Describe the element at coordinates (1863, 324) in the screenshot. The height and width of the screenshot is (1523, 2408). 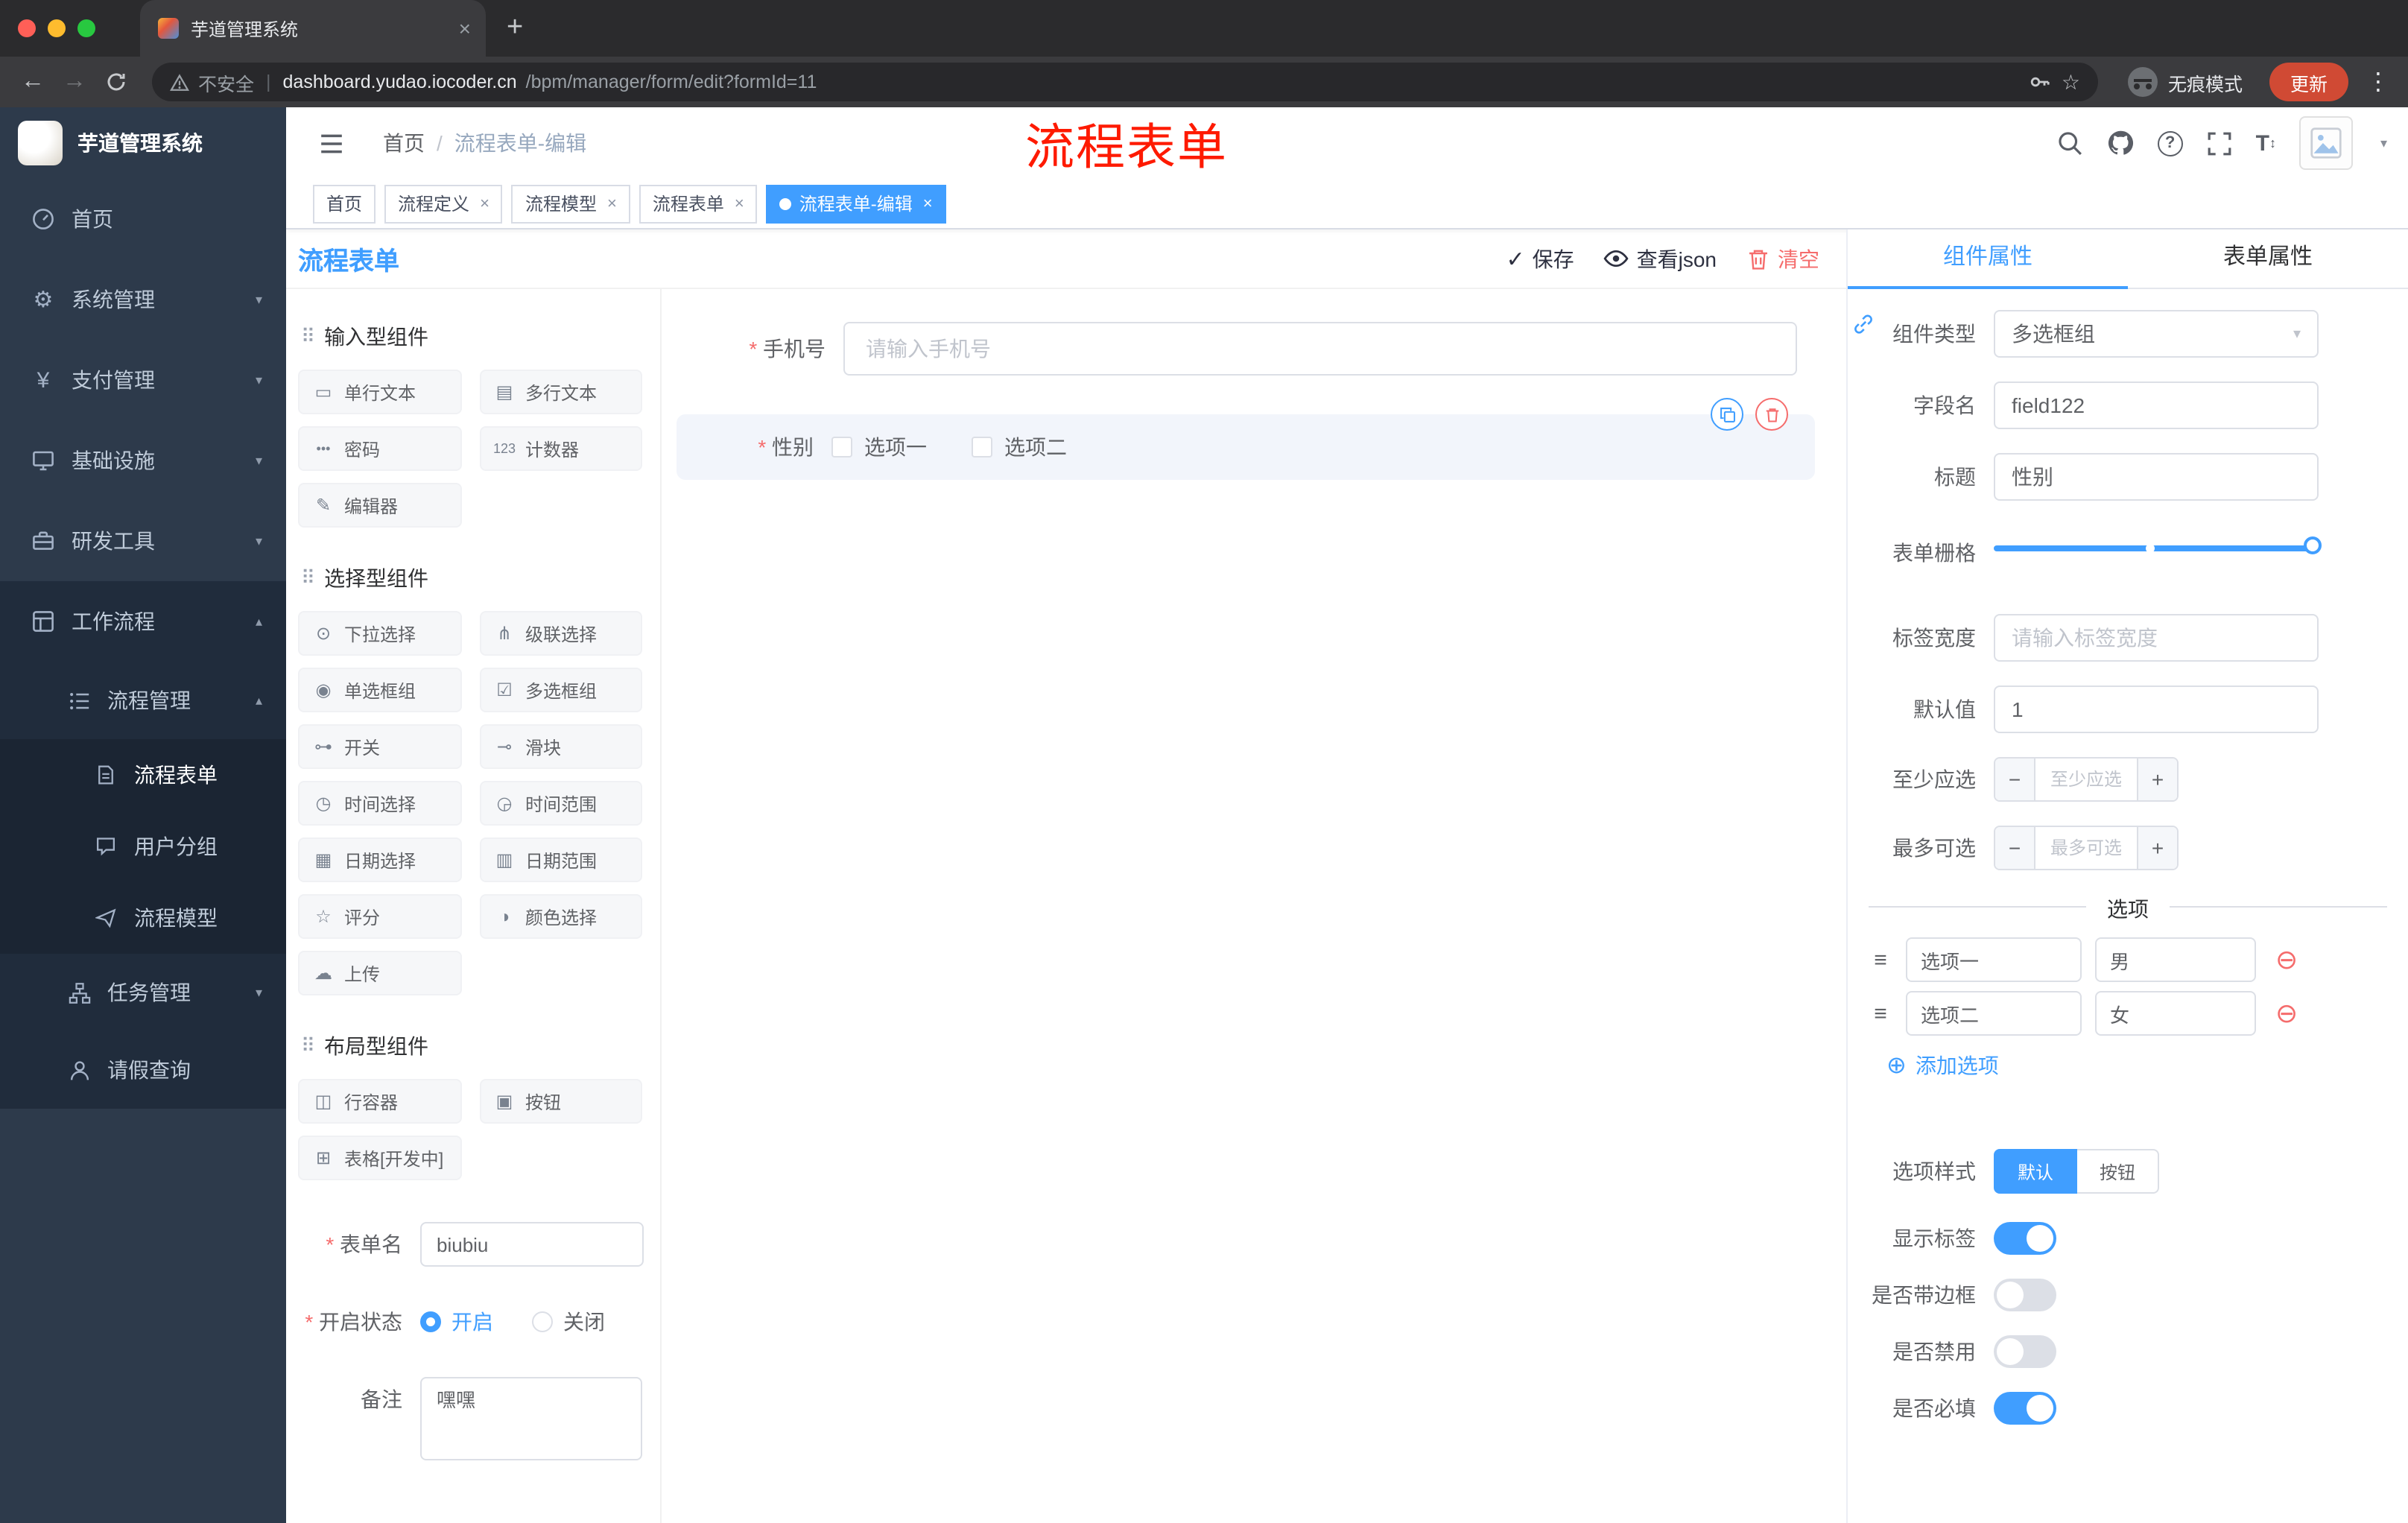
I see `link-icon` at that location.